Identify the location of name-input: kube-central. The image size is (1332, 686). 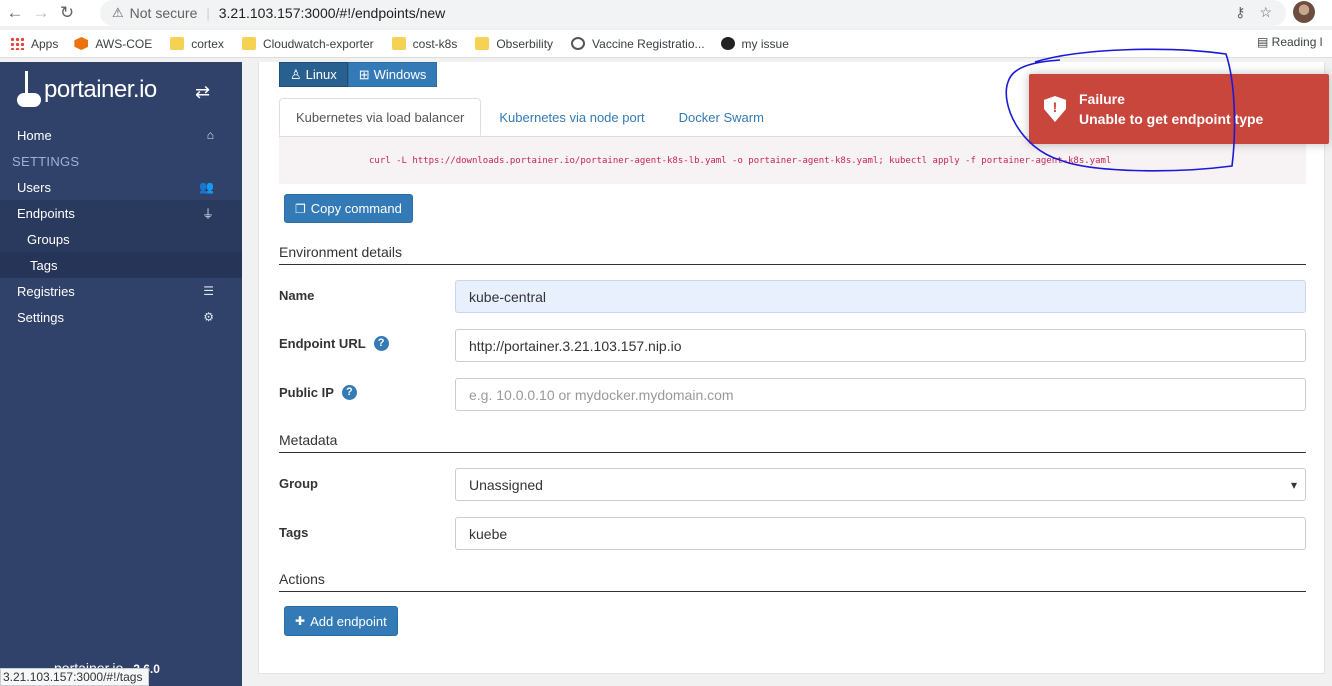
(880, 296).